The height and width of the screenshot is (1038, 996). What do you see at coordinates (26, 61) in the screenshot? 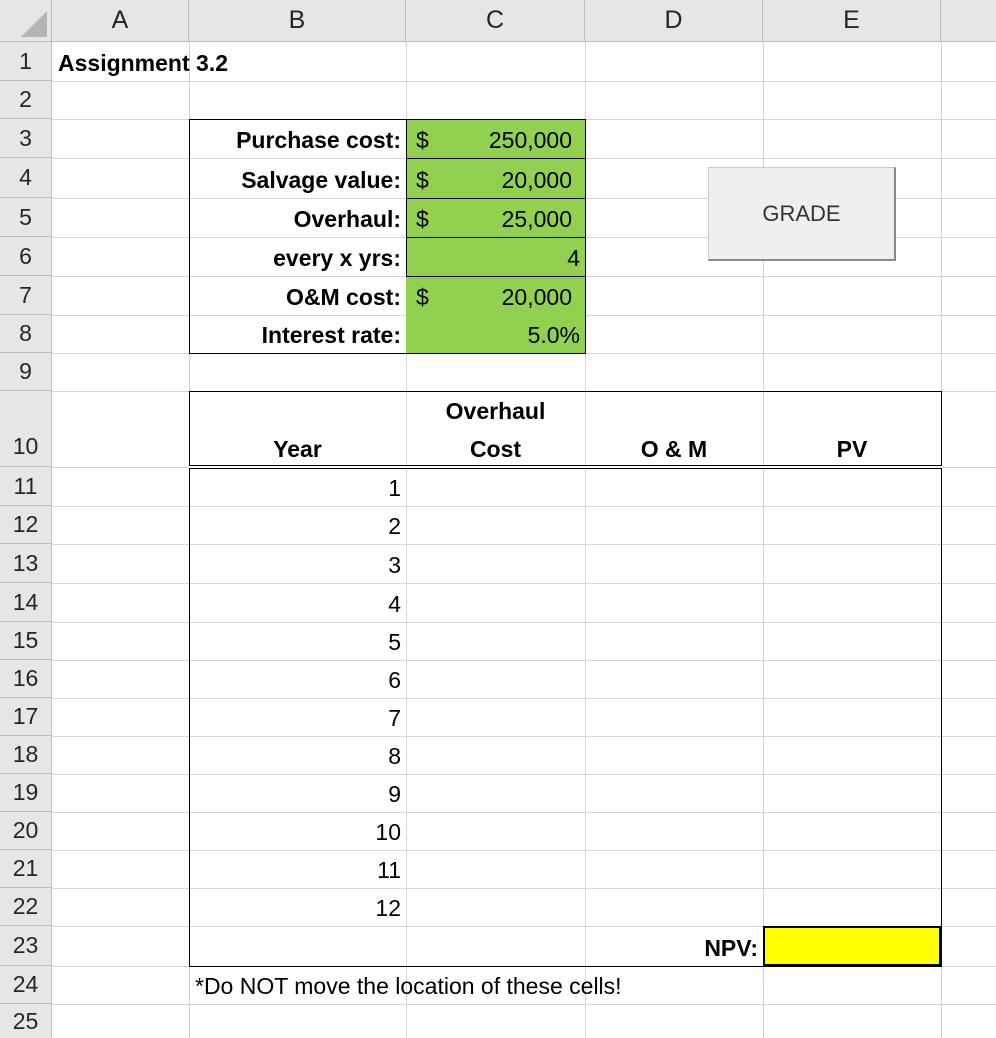
I see `row-header: 1` at bounding box center [26, 61].